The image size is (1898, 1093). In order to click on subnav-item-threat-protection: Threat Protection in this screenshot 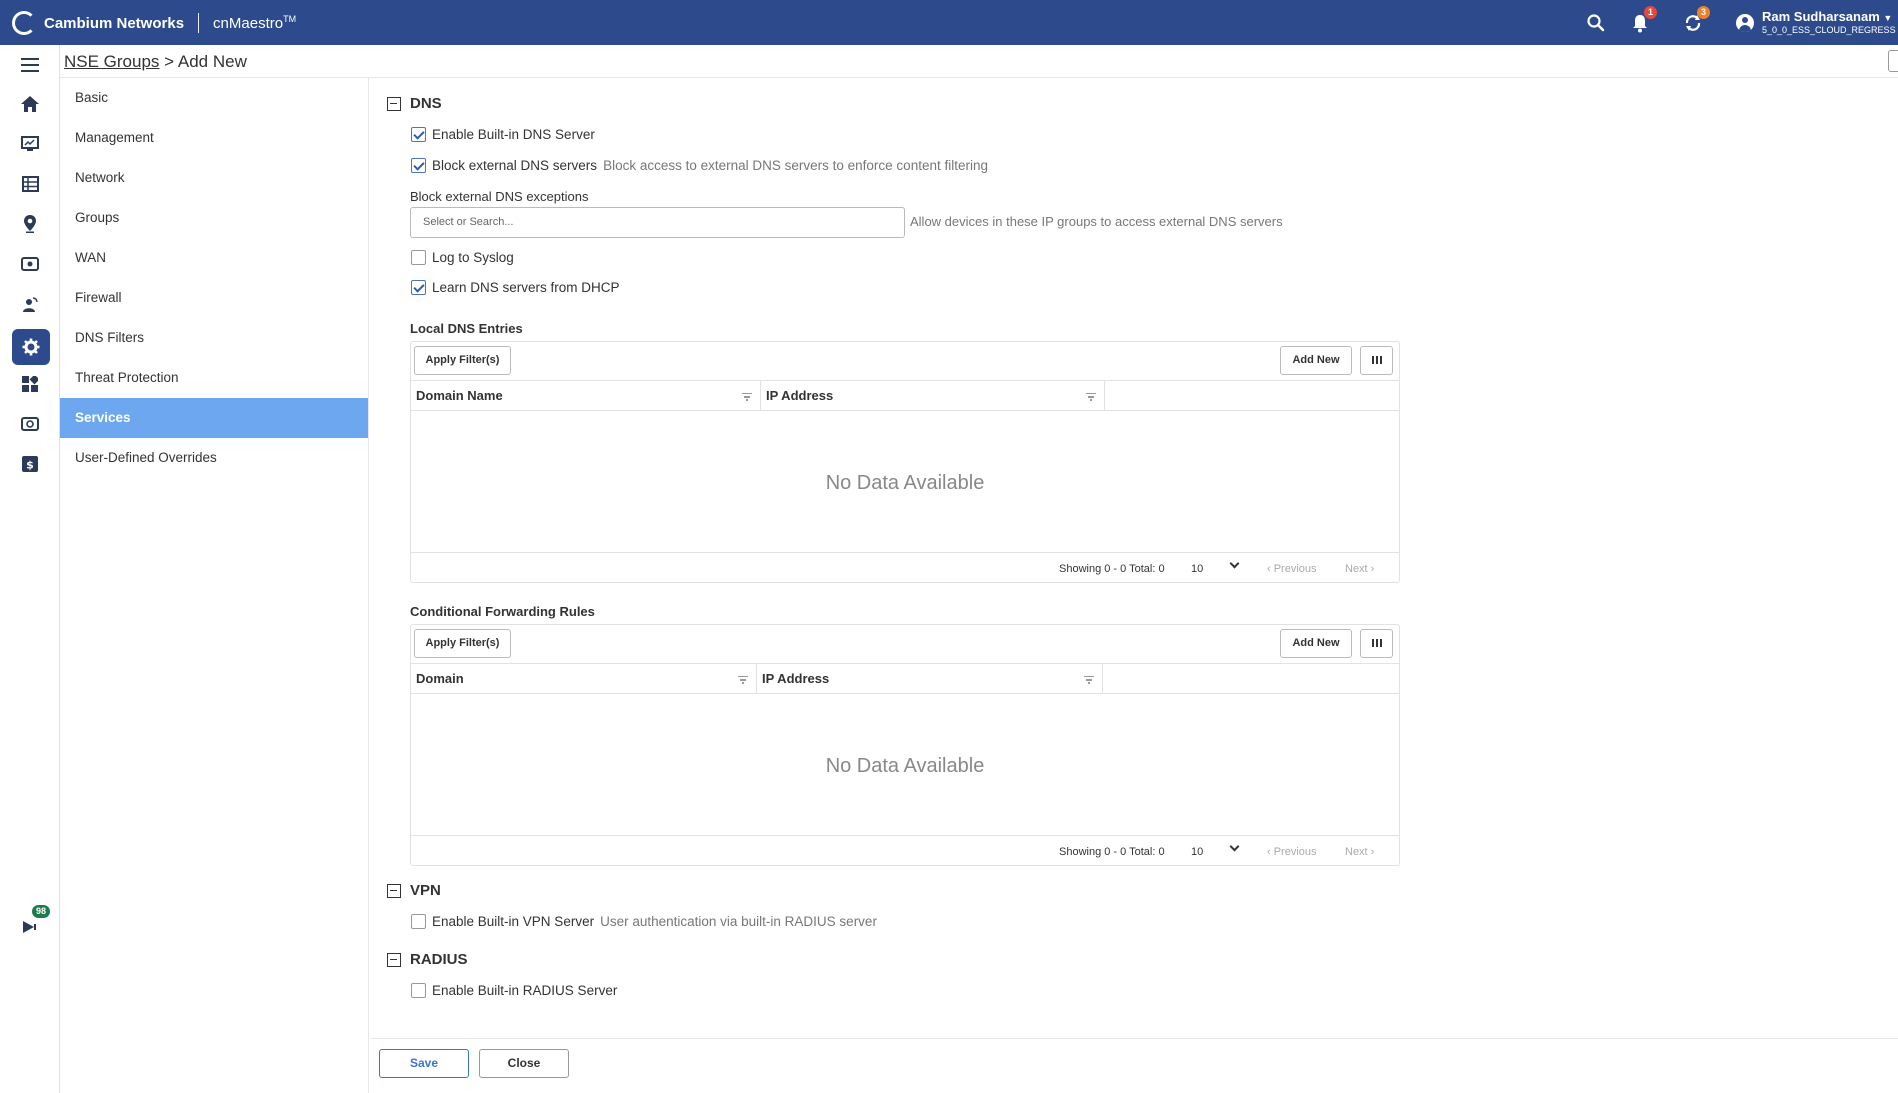, I will do `click(214, 378)`.